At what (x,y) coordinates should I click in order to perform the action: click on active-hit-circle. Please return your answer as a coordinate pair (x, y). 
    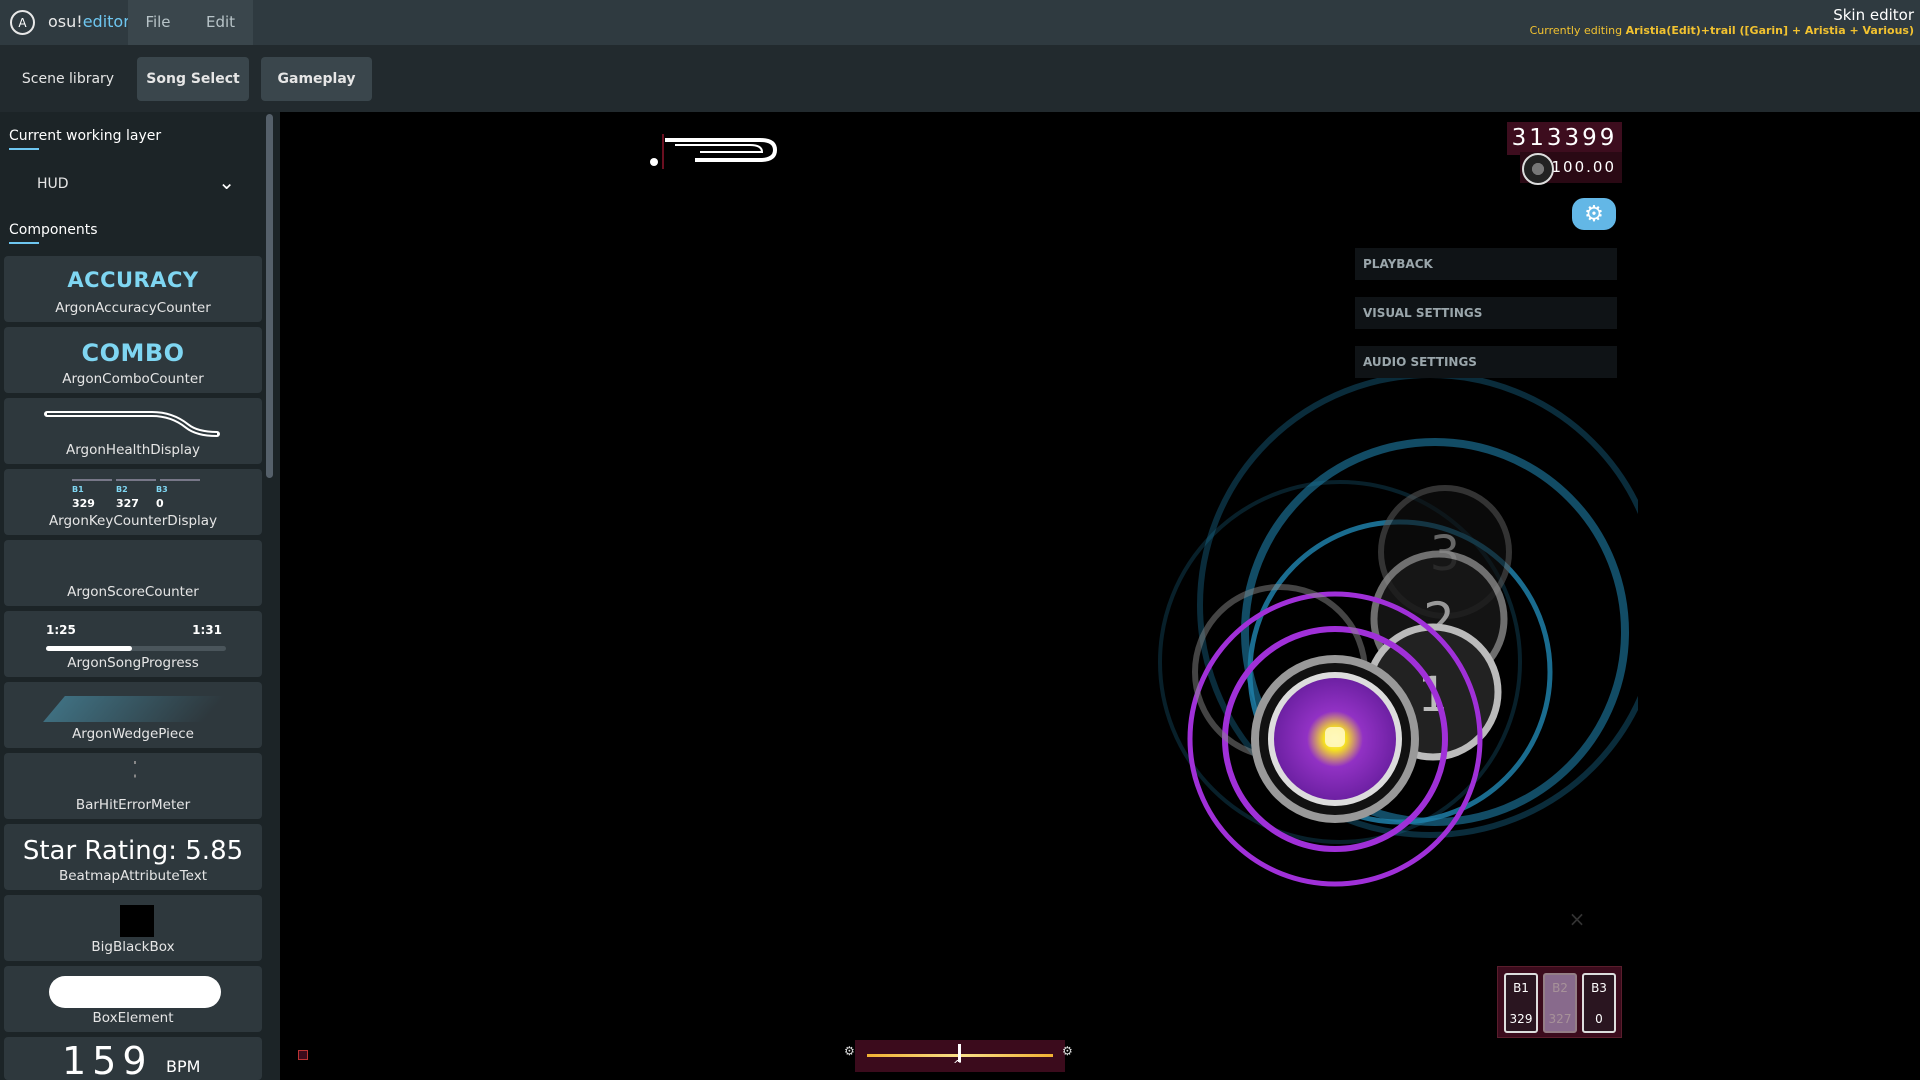
    Looking at the image, I should click on (1335, 739).